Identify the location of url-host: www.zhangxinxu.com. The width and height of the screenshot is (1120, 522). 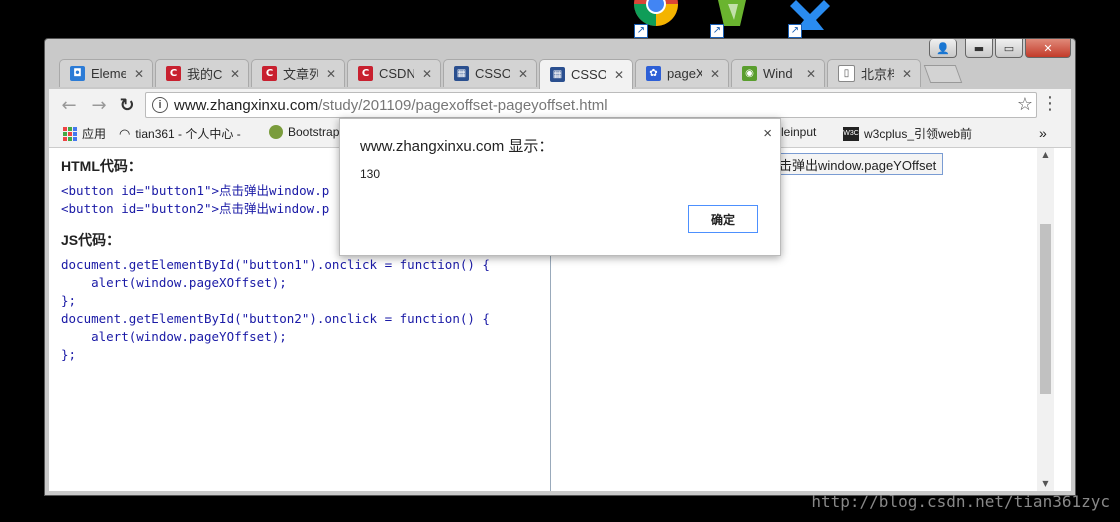
(246, 105).